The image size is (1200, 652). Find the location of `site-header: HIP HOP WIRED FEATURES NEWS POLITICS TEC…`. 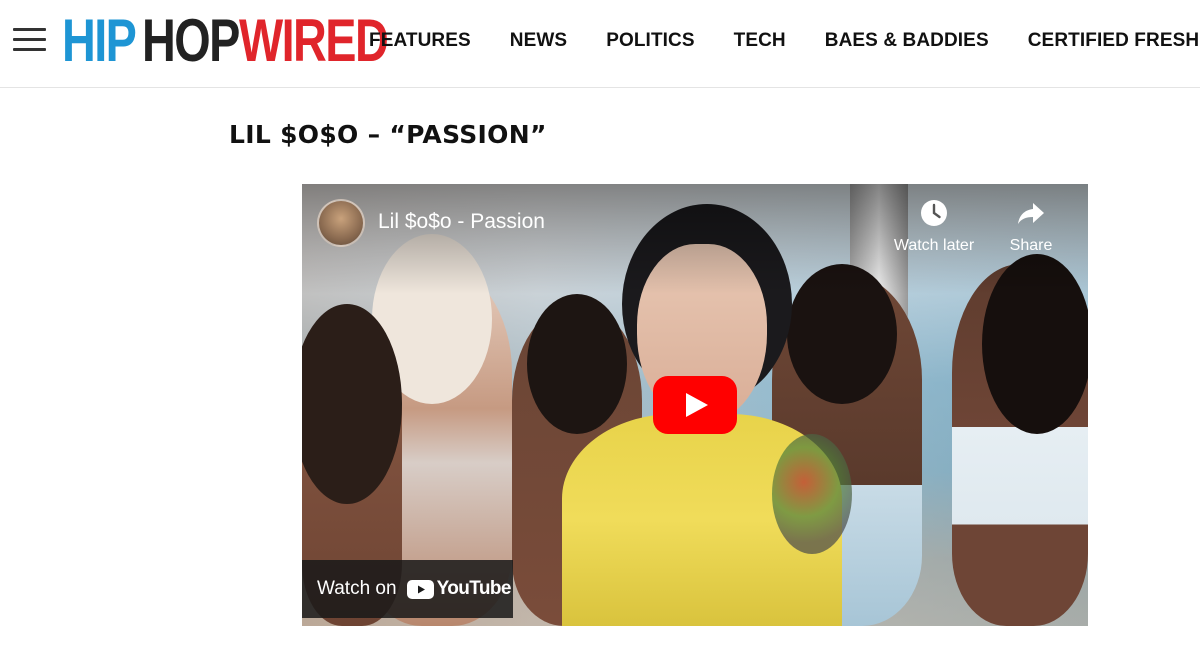

site-header: HIP HOP WIRED FEATURES NEWS POLITICS TEC… is located at coordinates (600, 44).